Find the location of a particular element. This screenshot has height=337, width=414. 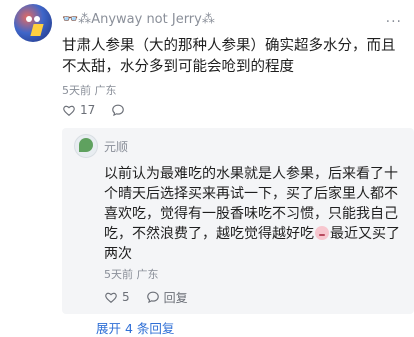

more-icon: ··· is located at coordinates (394, 22).